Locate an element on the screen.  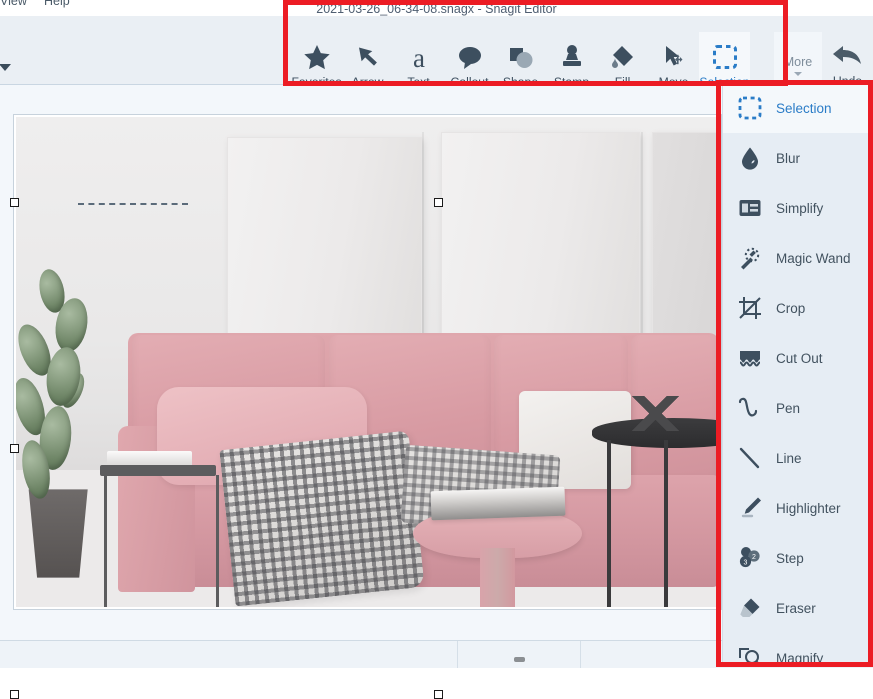
svg-text: a is located at coordinates (419, 57).